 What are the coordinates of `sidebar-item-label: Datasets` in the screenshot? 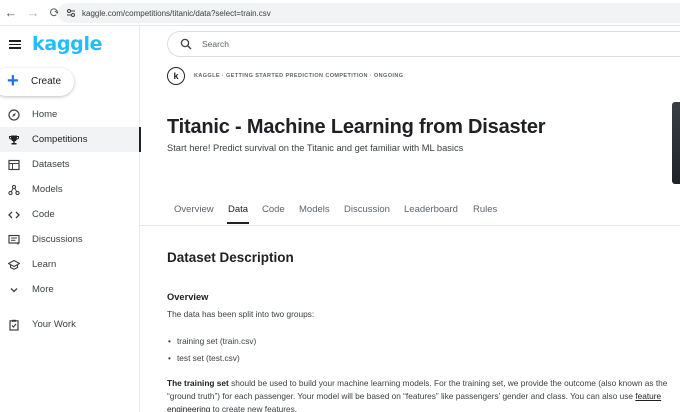 It's located at (51, 164).